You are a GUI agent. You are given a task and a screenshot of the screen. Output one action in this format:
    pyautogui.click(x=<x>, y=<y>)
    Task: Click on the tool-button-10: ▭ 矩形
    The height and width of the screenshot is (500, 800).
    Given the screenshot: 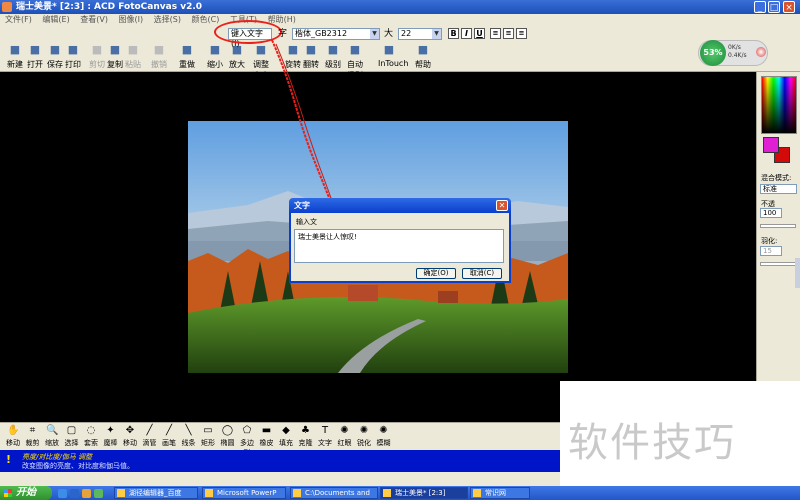 What is the action you would take?
    pyautogui.click(x=208, y=436)
    